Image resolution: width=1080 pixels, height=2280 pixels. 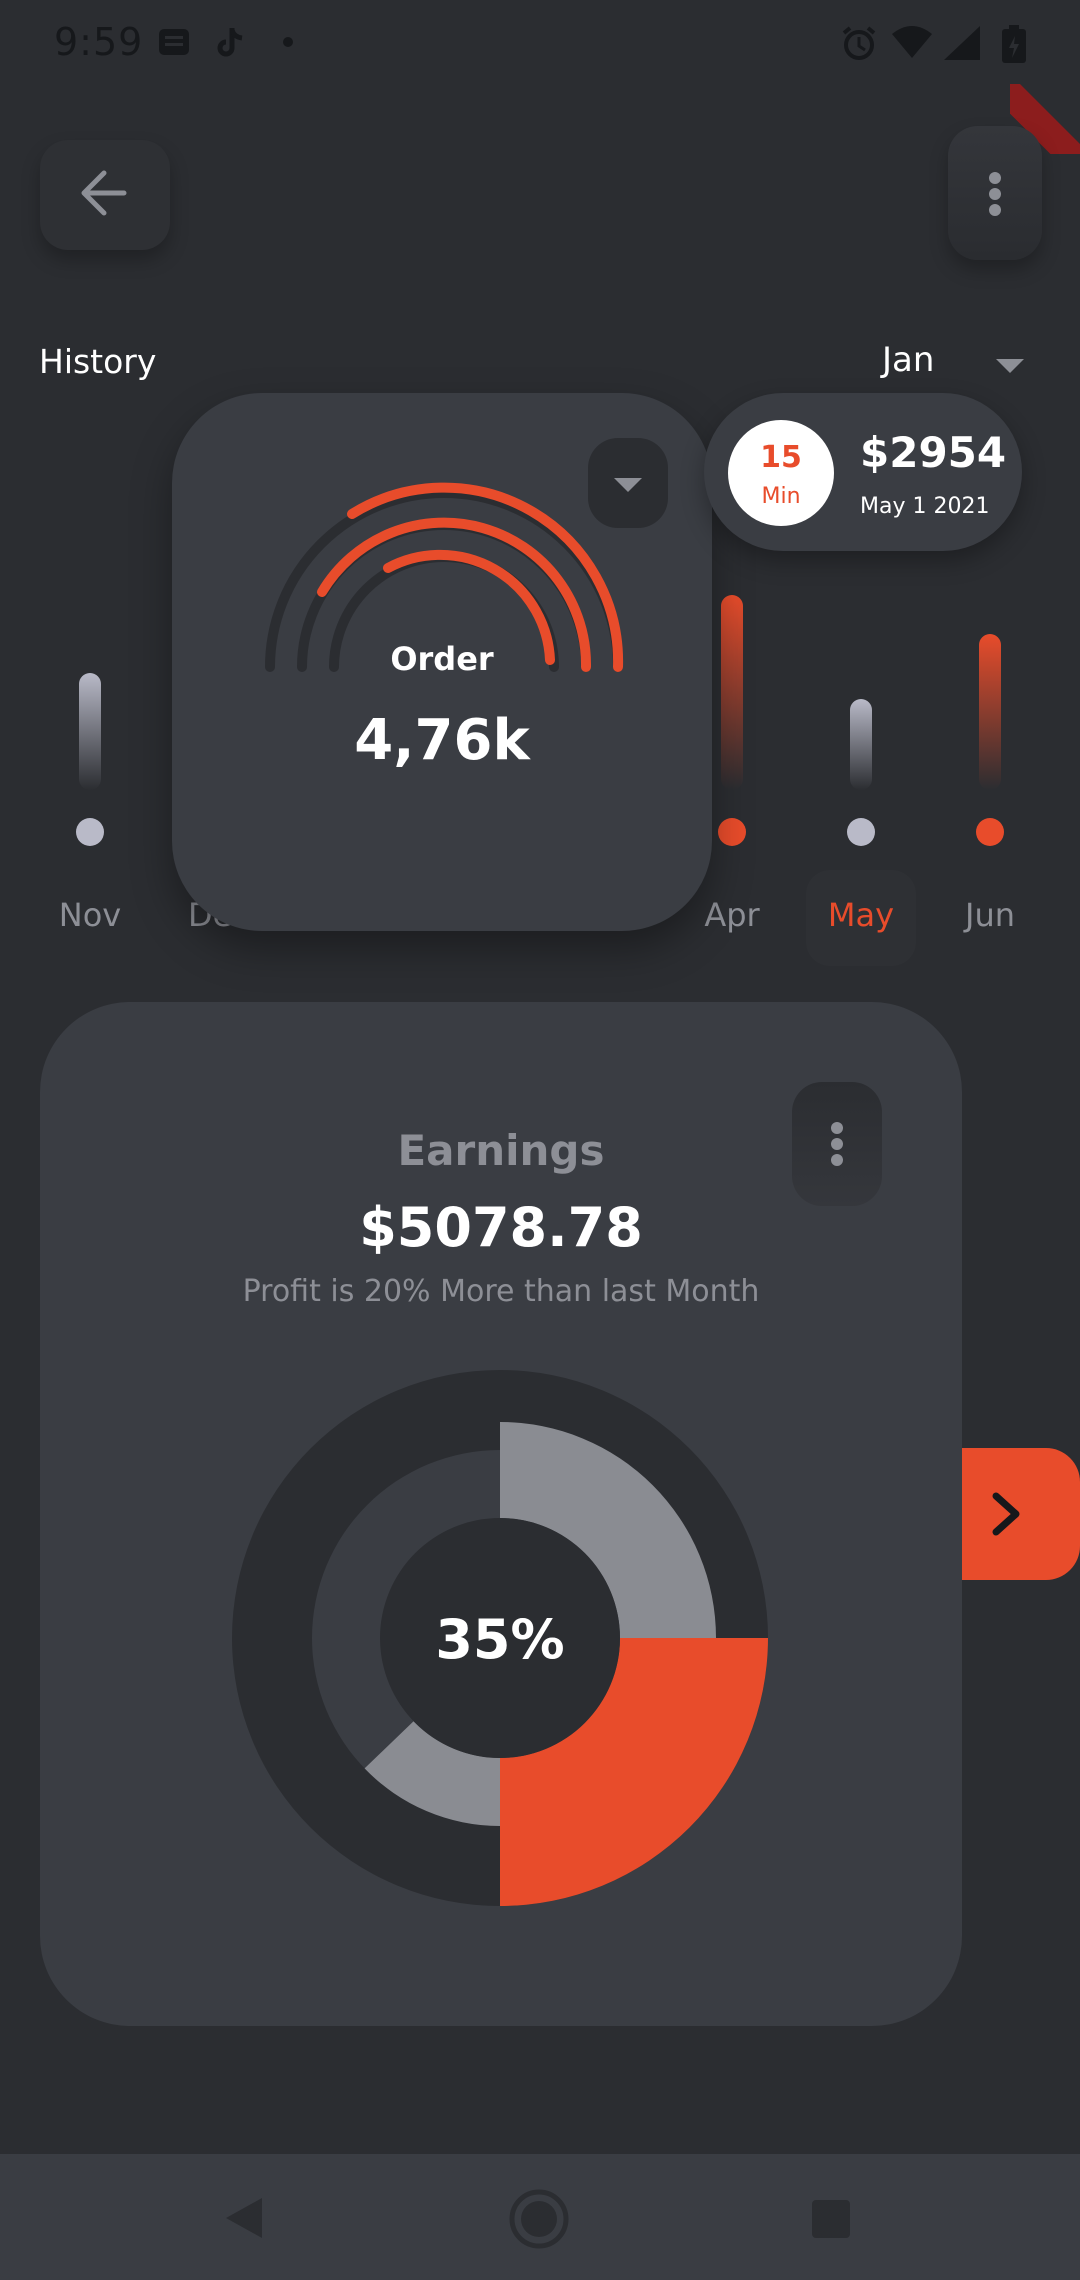 What do you see at coordinates (732, 832) in the screenshot?
I see `history-dot-apr` at bounding box center [732, 832].